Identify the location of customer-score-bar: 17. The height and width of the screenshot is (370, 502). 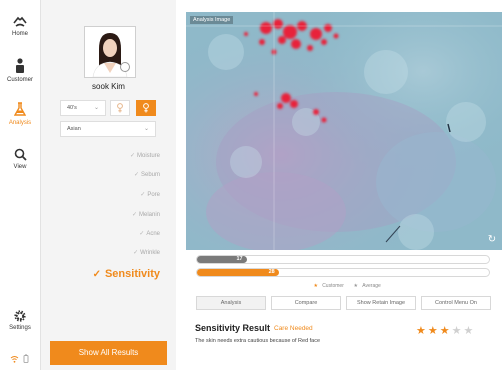
(343, 259).